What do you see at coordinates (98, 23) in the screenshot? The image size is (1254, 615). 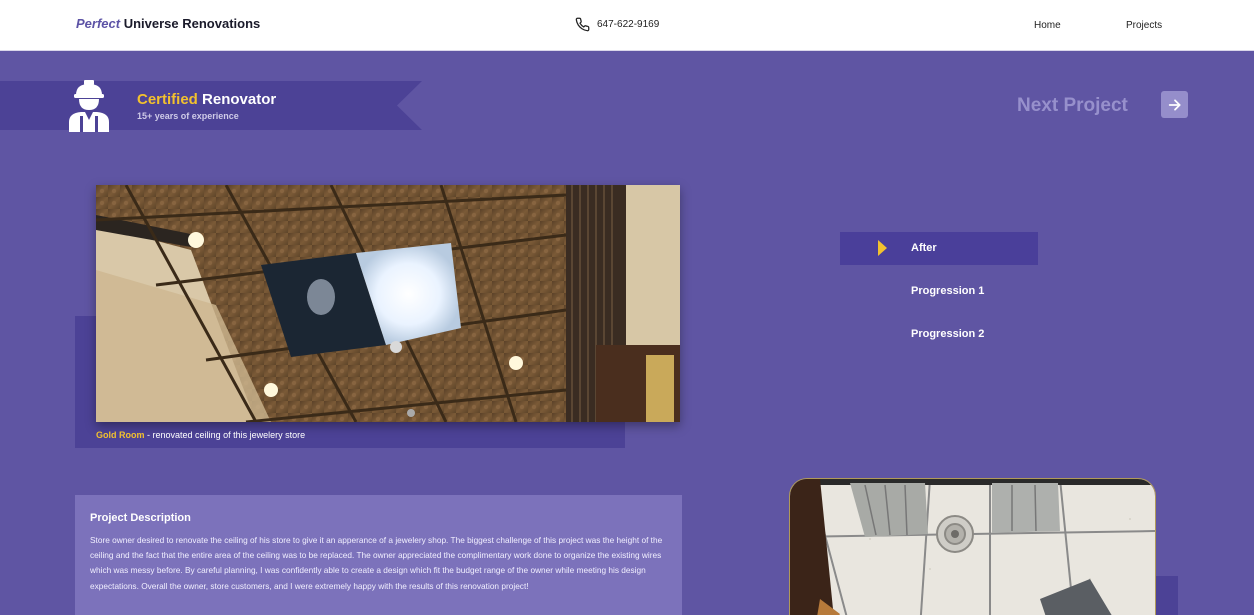 I see `brand-prefix: Perfect` at bounding box center [98, 23].